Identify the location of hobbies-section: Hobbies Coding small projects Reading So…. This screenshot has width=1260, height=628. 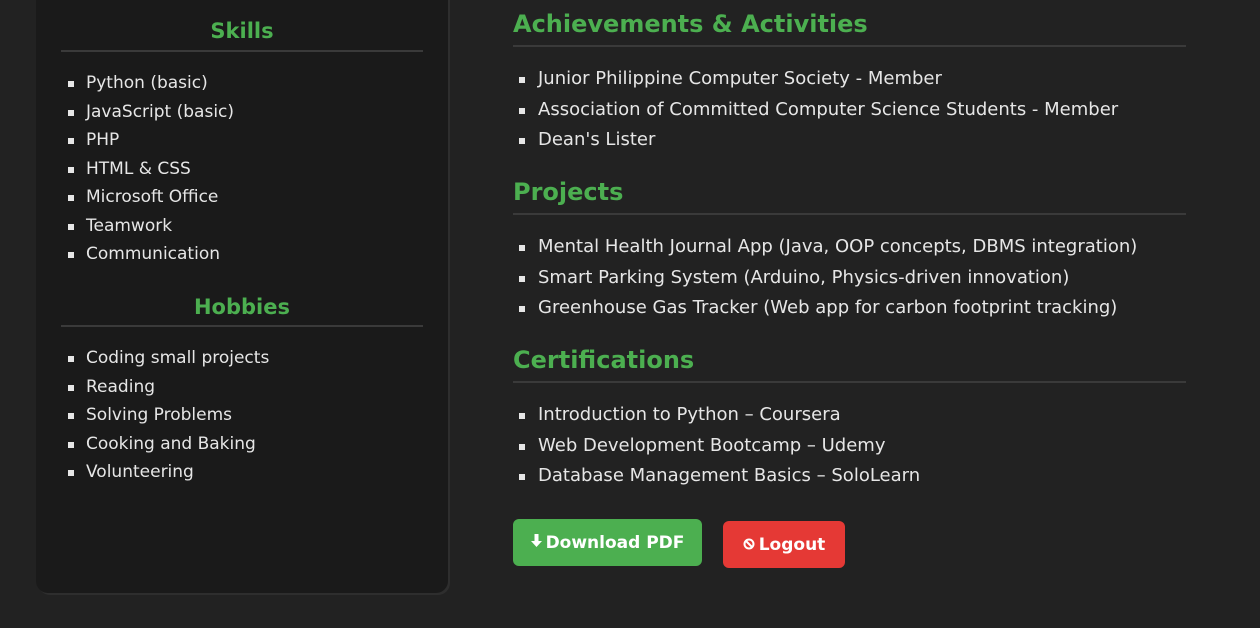
(242, 388).